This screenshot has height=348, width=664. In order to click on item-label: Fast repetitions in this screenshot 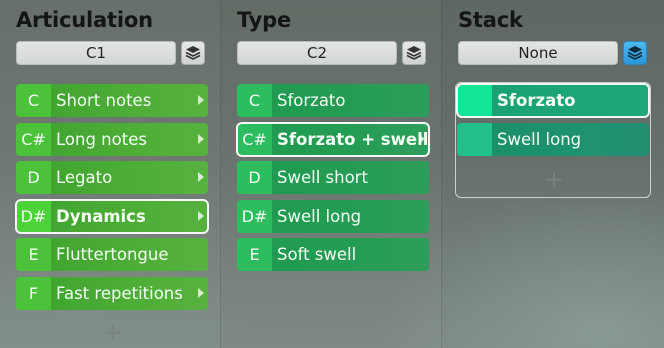, I will do `click(119, 293)`.